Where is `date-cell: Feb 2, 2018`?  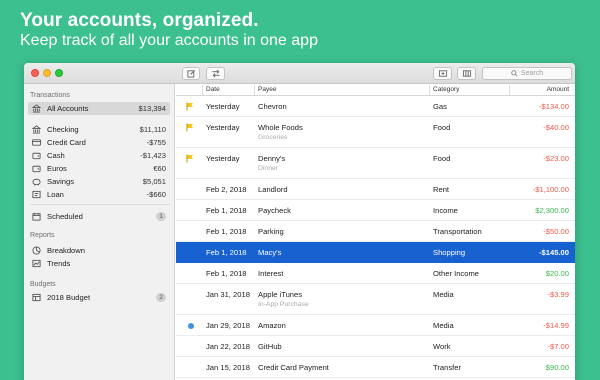 date-cell: Feb 2, 2018 is located at coordinates (226, 189).